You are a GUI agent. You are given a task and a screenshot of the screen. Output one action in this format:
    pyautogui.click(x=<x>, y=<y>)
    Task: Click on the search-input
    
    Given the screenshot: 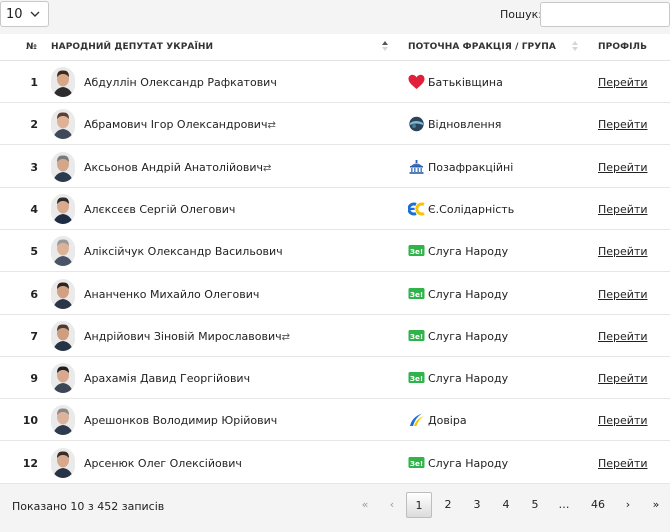 What is the action you would take?
    pyautogui.click(x=605, y=14)
    